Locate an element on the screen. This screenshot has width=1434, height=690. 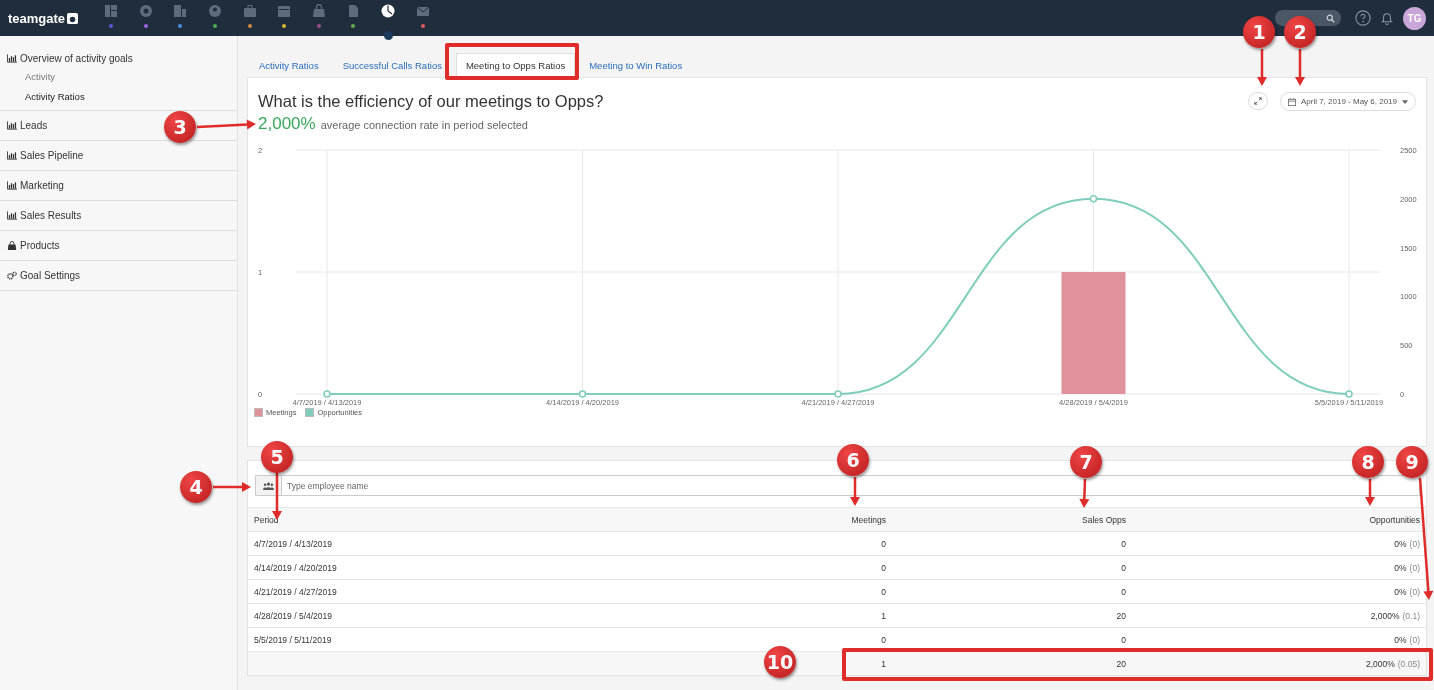
rate-value: 2,000% is located at coordinates (287, 124).